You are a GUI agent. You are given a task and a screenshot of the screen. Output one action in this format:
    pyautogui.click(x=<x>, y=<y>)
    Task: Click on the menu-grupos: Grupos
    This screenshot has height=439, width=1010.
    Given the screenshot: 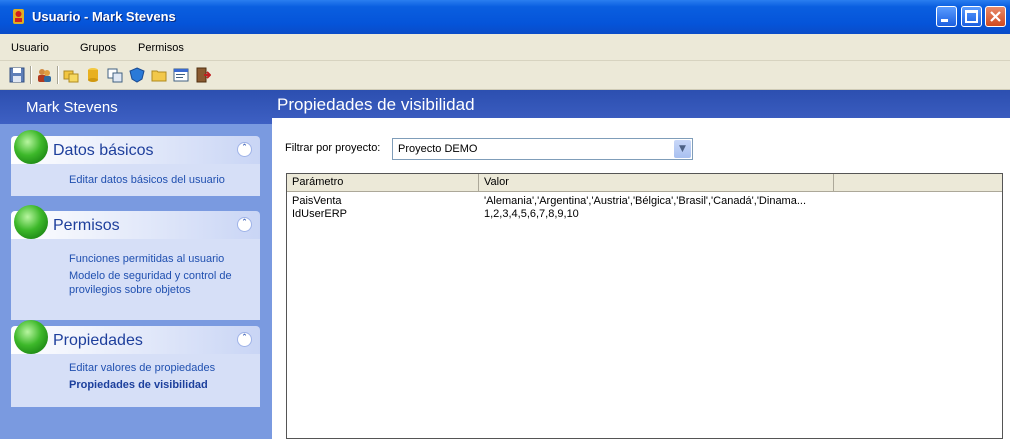 What is the action you would take?
    pyautogui.click(x=98, y=48)
    